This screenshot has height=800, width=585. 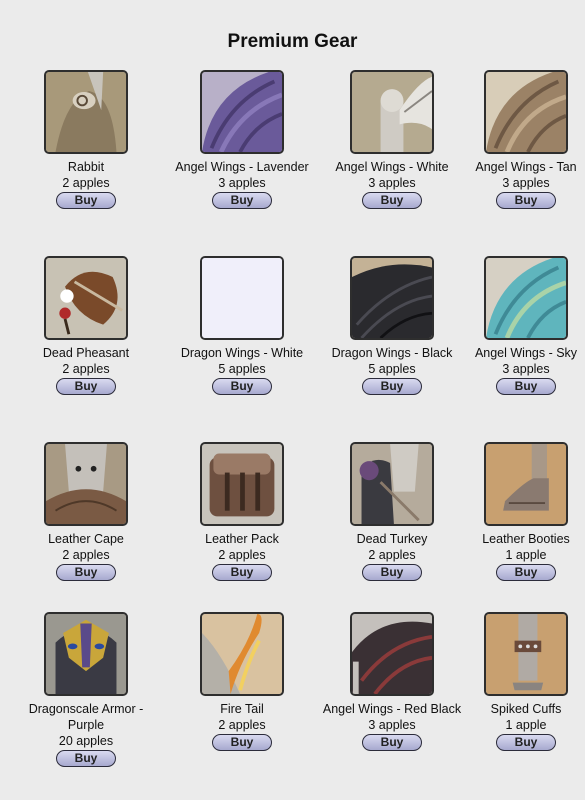 I want to click on pheasant-icon, so click(x=86, y=298).